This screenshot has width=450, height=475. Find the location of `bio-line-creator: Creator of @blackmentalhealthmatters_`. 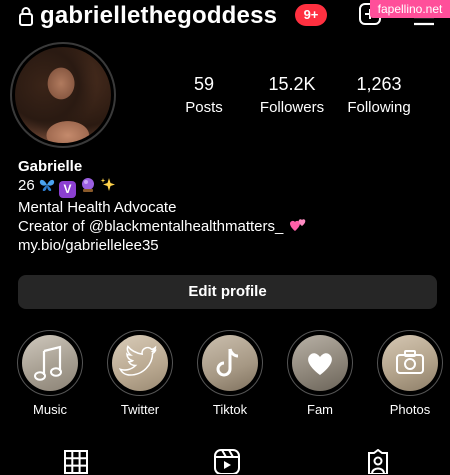

bio-line-creator: Creator of @blackmentalhealthmatters_ is located at coordinates (163, 226).